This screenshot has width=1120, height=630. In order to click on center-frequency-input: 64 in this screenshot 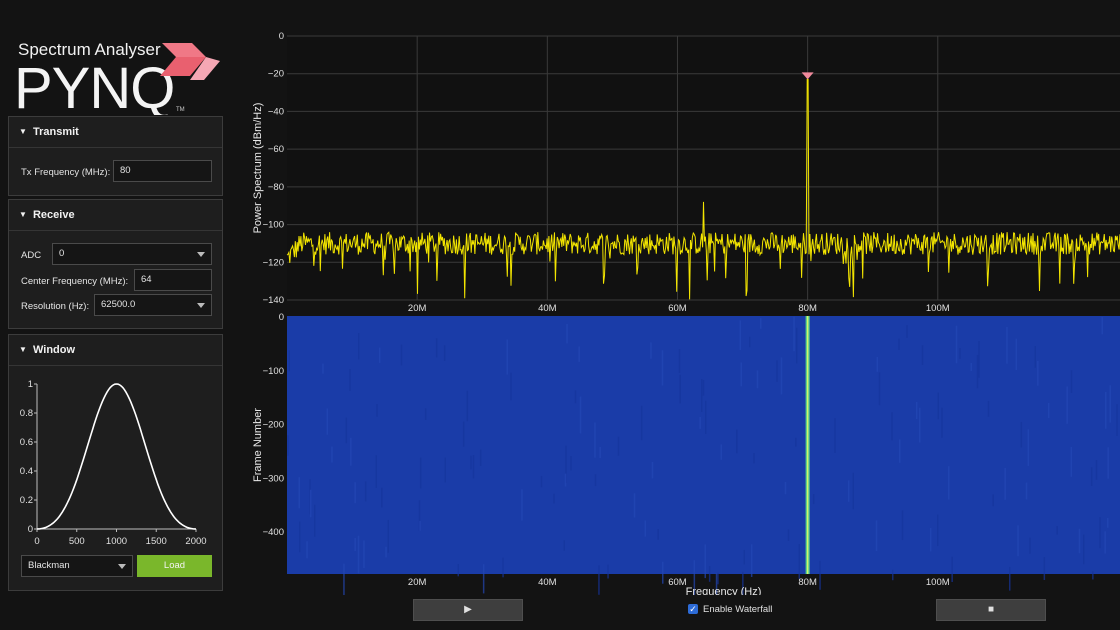, I will do `click(173, 280)`.